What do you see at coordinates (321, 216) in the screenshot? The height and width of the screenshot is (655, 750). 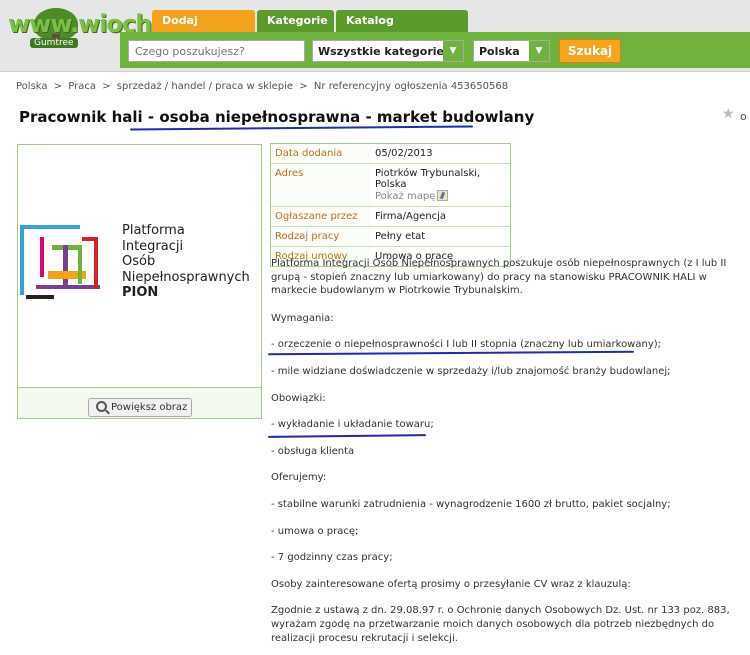 I see `detail-label: Ogłaszane przez` at bounding box center [321, 216].